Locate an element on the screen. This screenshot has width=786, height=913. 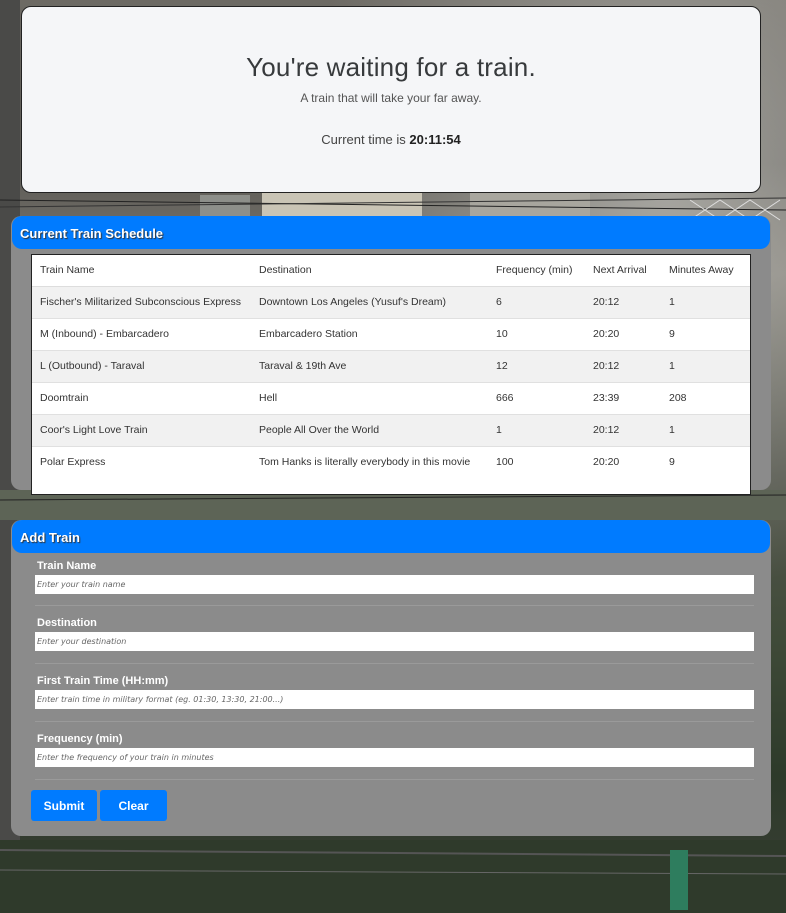
cell-next-arrival: 23:39 is located at coordinates (623, 397).